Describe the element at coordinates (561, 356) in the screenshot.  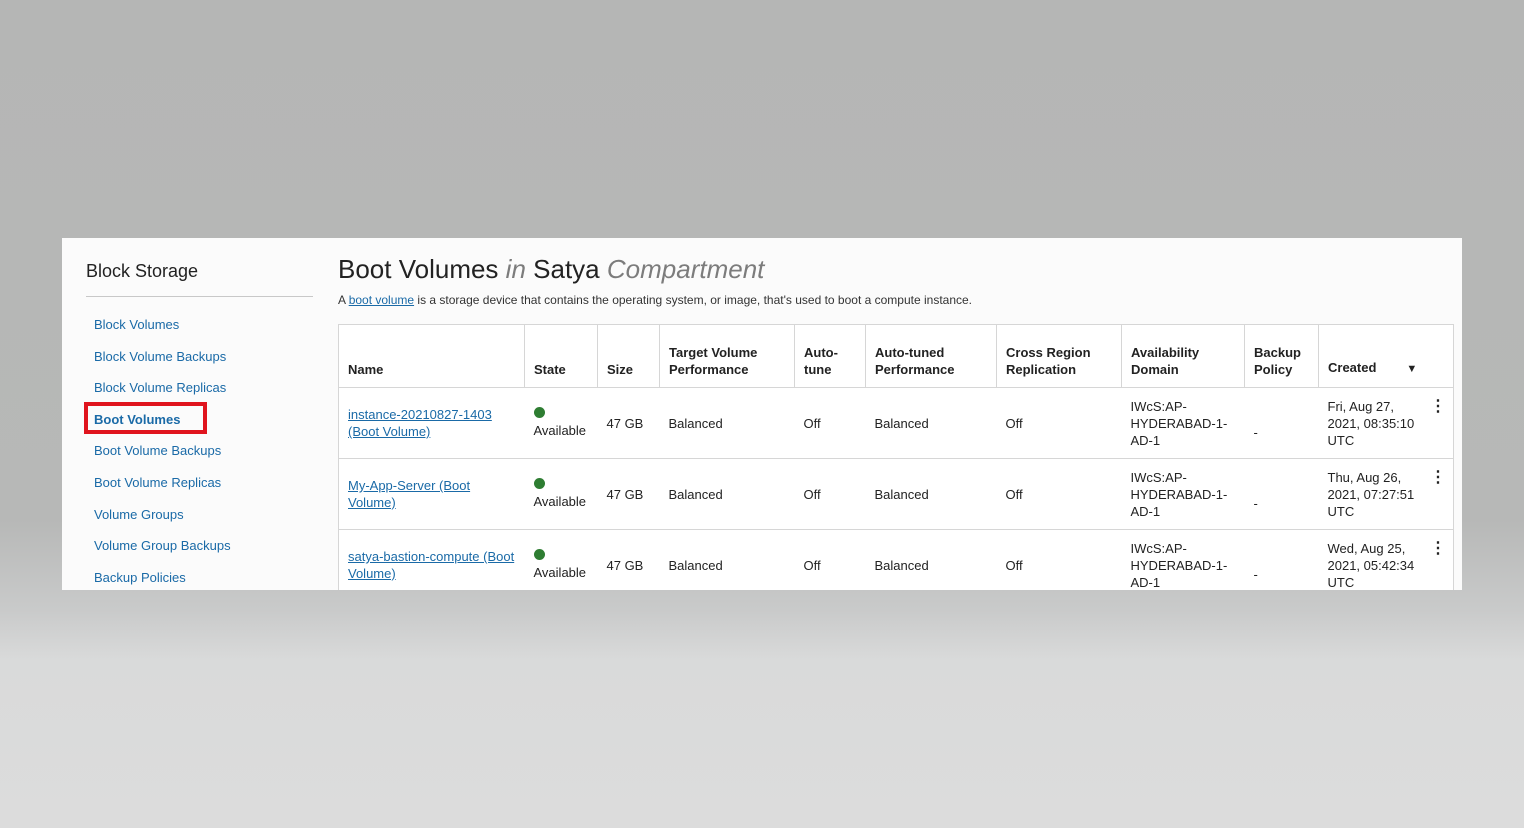
I see `column-header-state: State` at that location.